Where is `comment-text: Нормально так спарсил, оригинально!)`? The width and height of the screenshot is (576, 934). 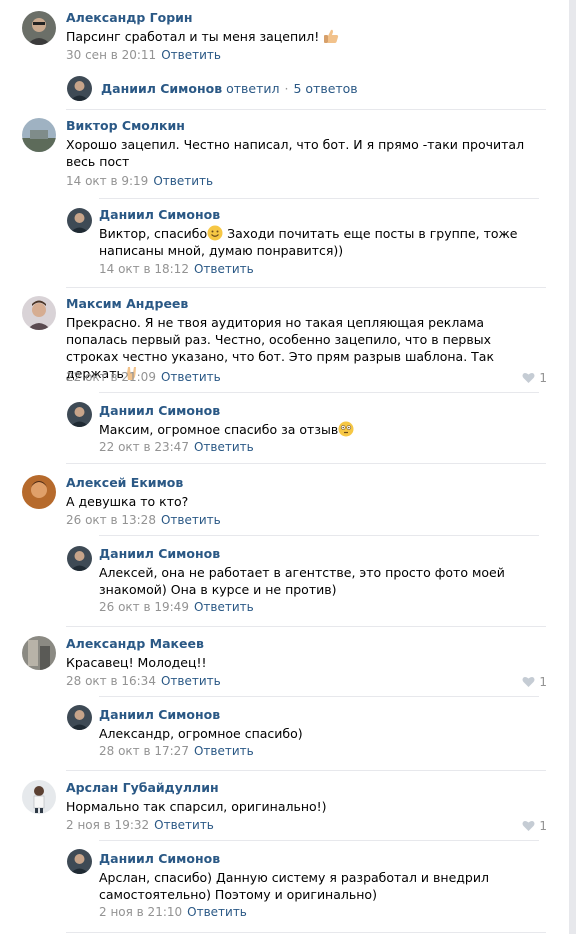
comment-text: Нормально так спарсил, оригинально!) is located at coordinates (196, 806).